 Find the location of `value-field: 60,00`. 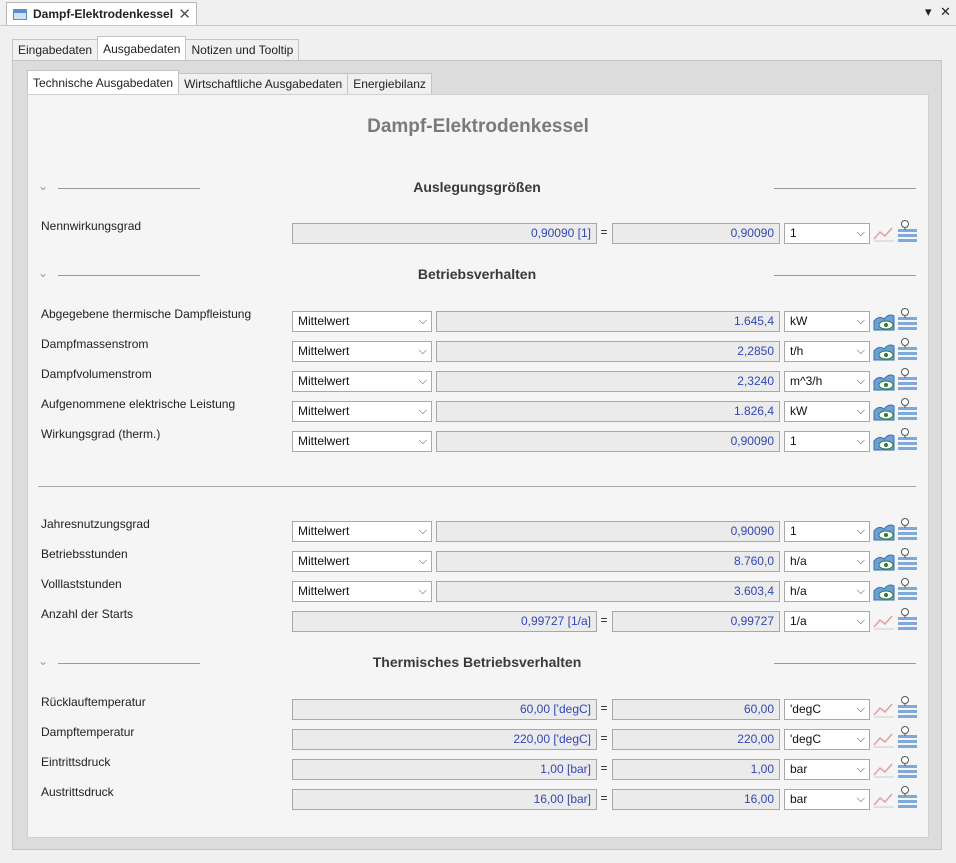

value-field: 60,00 is located at coordinates (696, 709).